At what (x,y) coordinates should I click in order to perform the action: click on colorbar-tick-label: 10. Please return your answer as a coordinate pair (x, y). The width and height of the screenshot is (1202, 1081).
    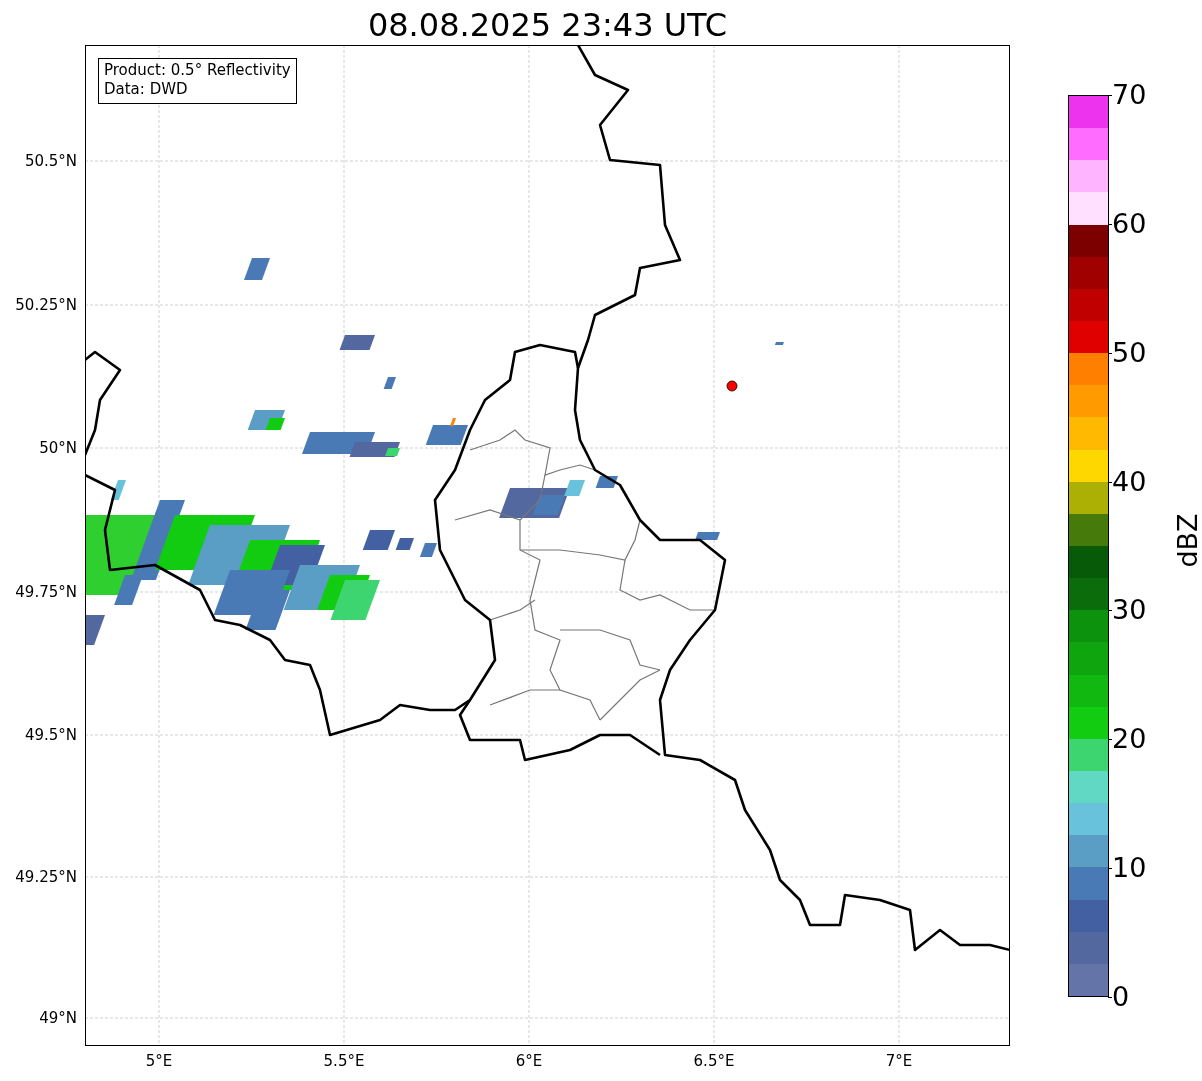
    Looking at the image, I should click on (1129, 868).